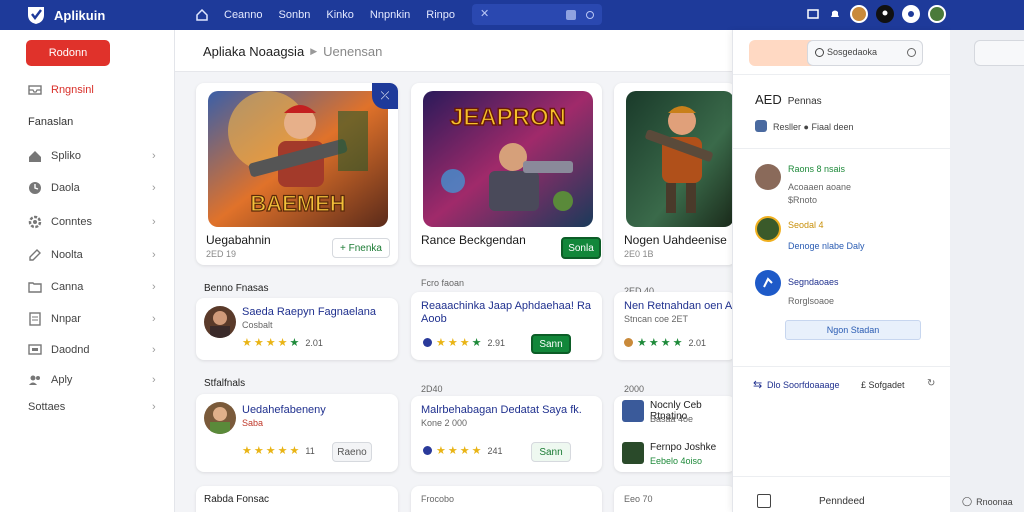  What do you see at coordinates (66, 156) in the screenshot?
I see `sidebar-item-label: Spliko` at bounding box center [66, 156].